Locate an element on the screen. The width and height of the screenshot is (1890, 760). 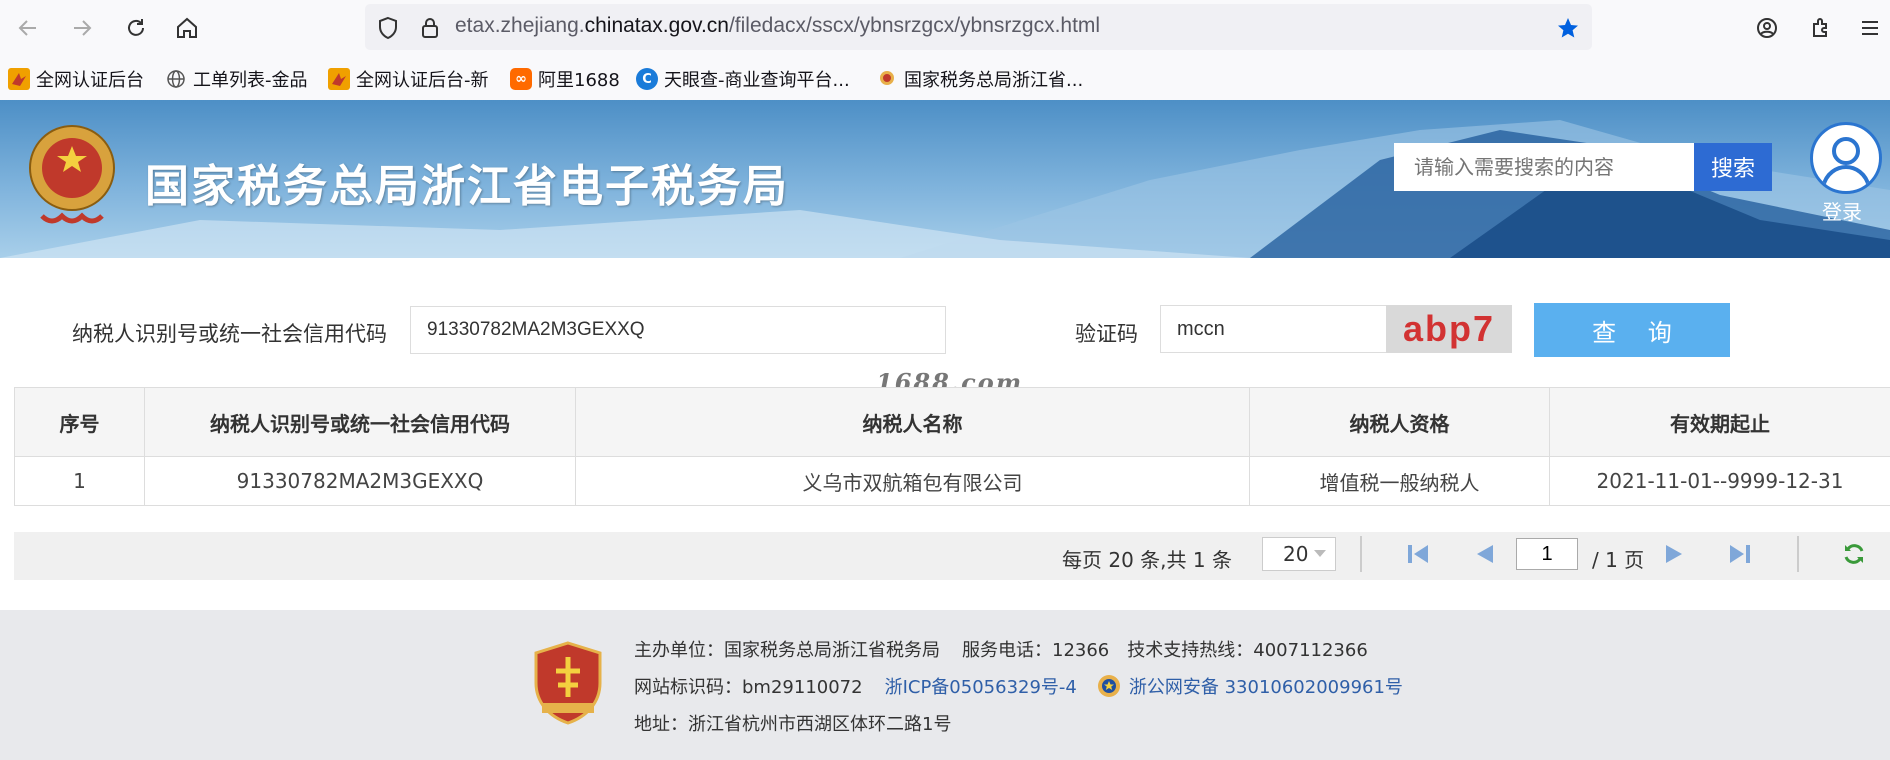
tax-emblem-icon is located at coordinates (887, 79).